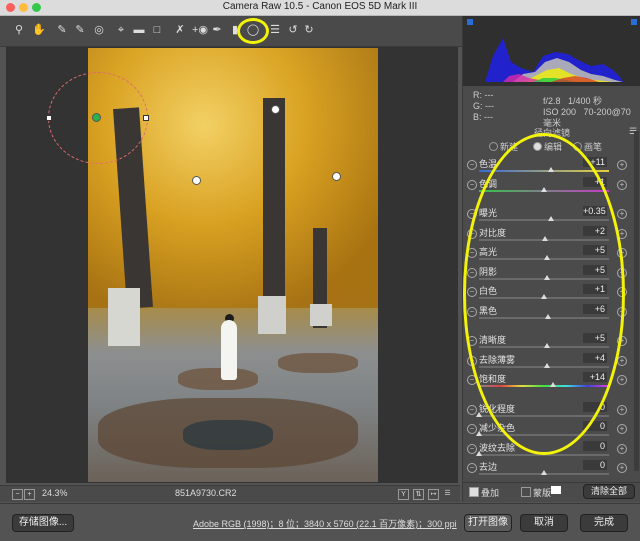  I want to click on done-button: 完成, so click(604, 523).